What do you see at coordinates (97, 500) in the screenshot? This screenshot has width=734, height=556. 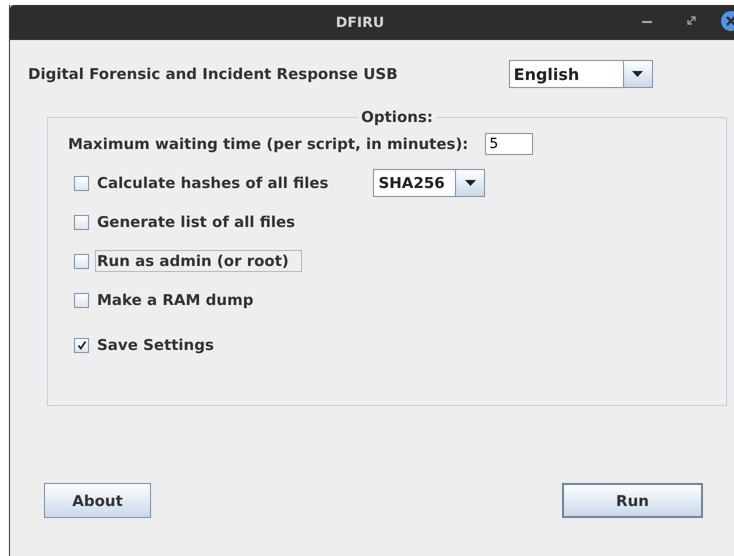 I see `action-button: About` at bounding box center [97, 500].